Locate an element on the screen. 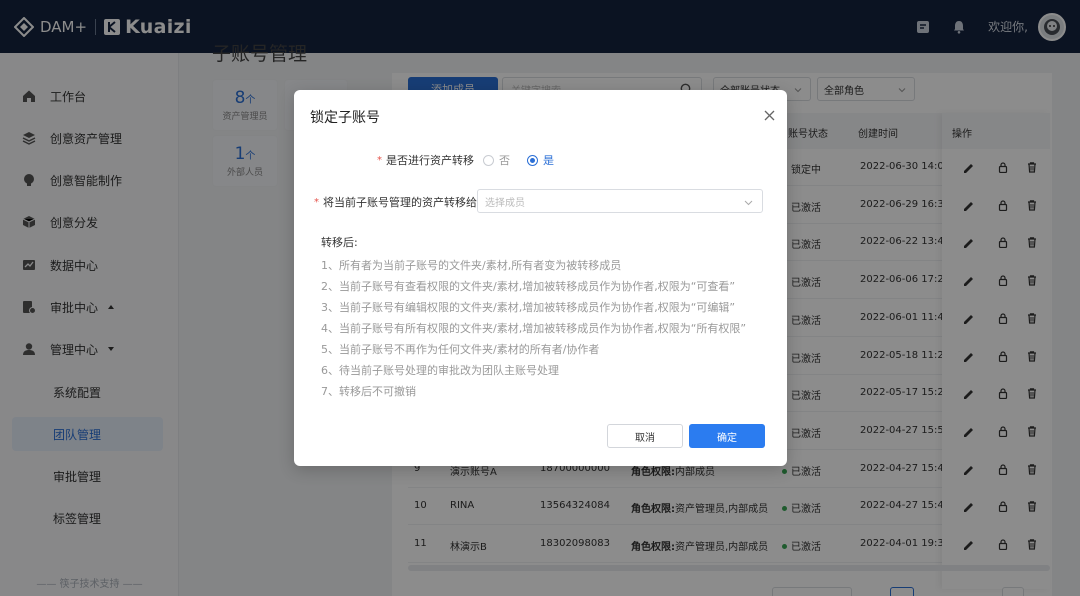 This screenshot has width=1080, height=596. transfer-question-label: 是否进行资产转移 is located at coordinates (430, 160).